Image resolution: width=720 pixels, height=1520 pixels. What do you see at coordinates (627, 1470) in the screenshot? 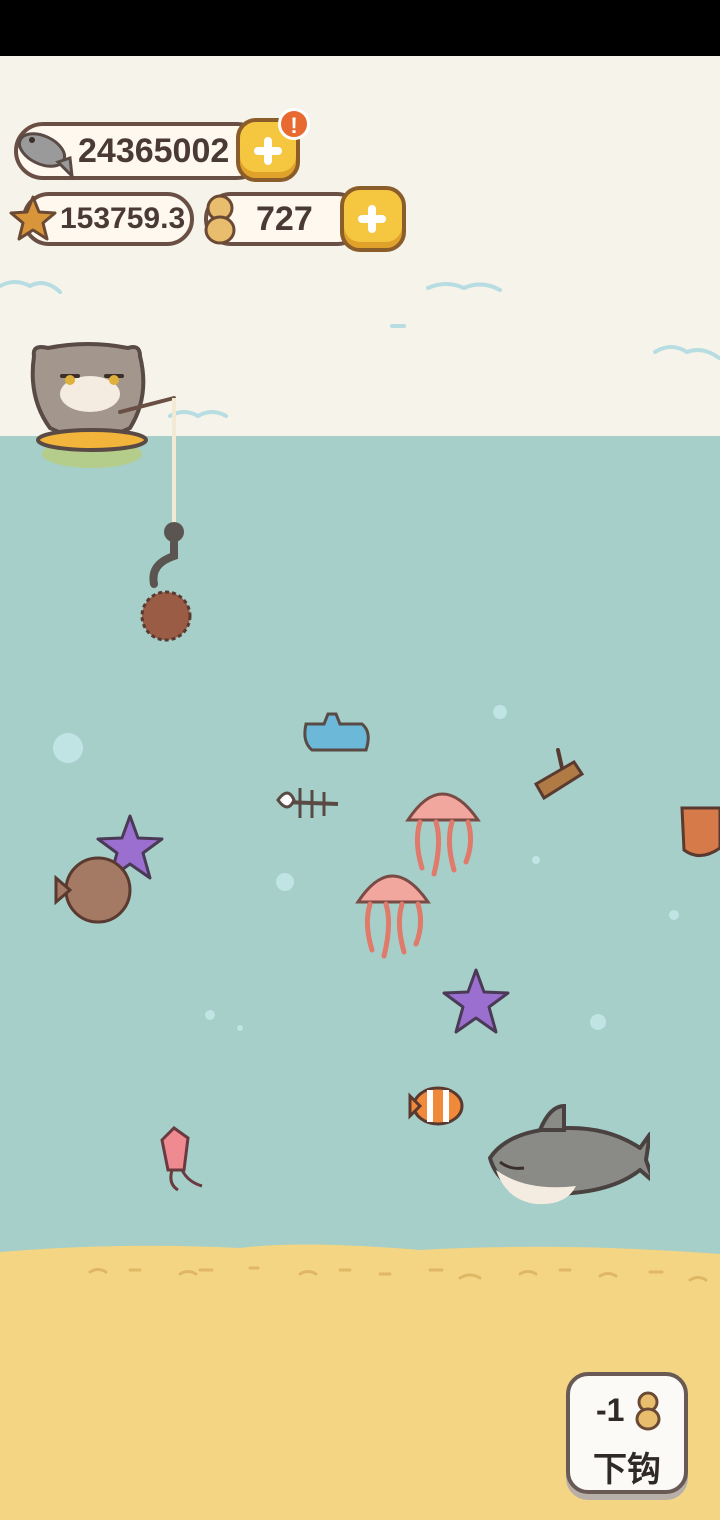
I see `cast-hook-label: 下钩` at bounding box center [627, 1470].